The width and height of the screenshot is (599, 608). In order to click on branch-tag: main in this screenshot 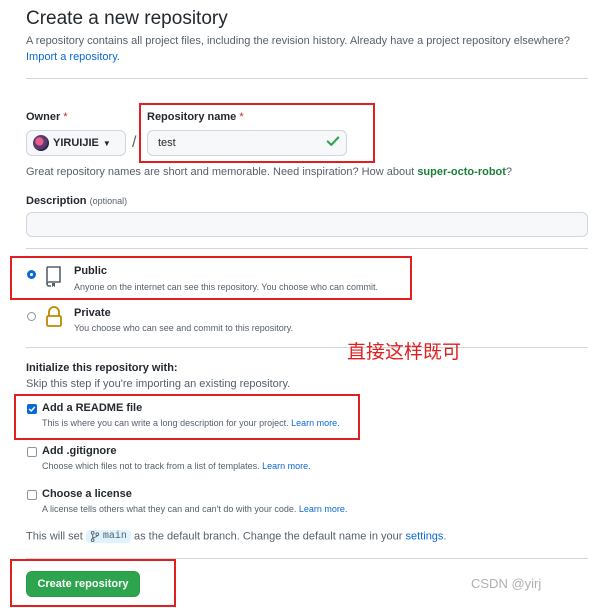, I will do `click(108, 536)`.